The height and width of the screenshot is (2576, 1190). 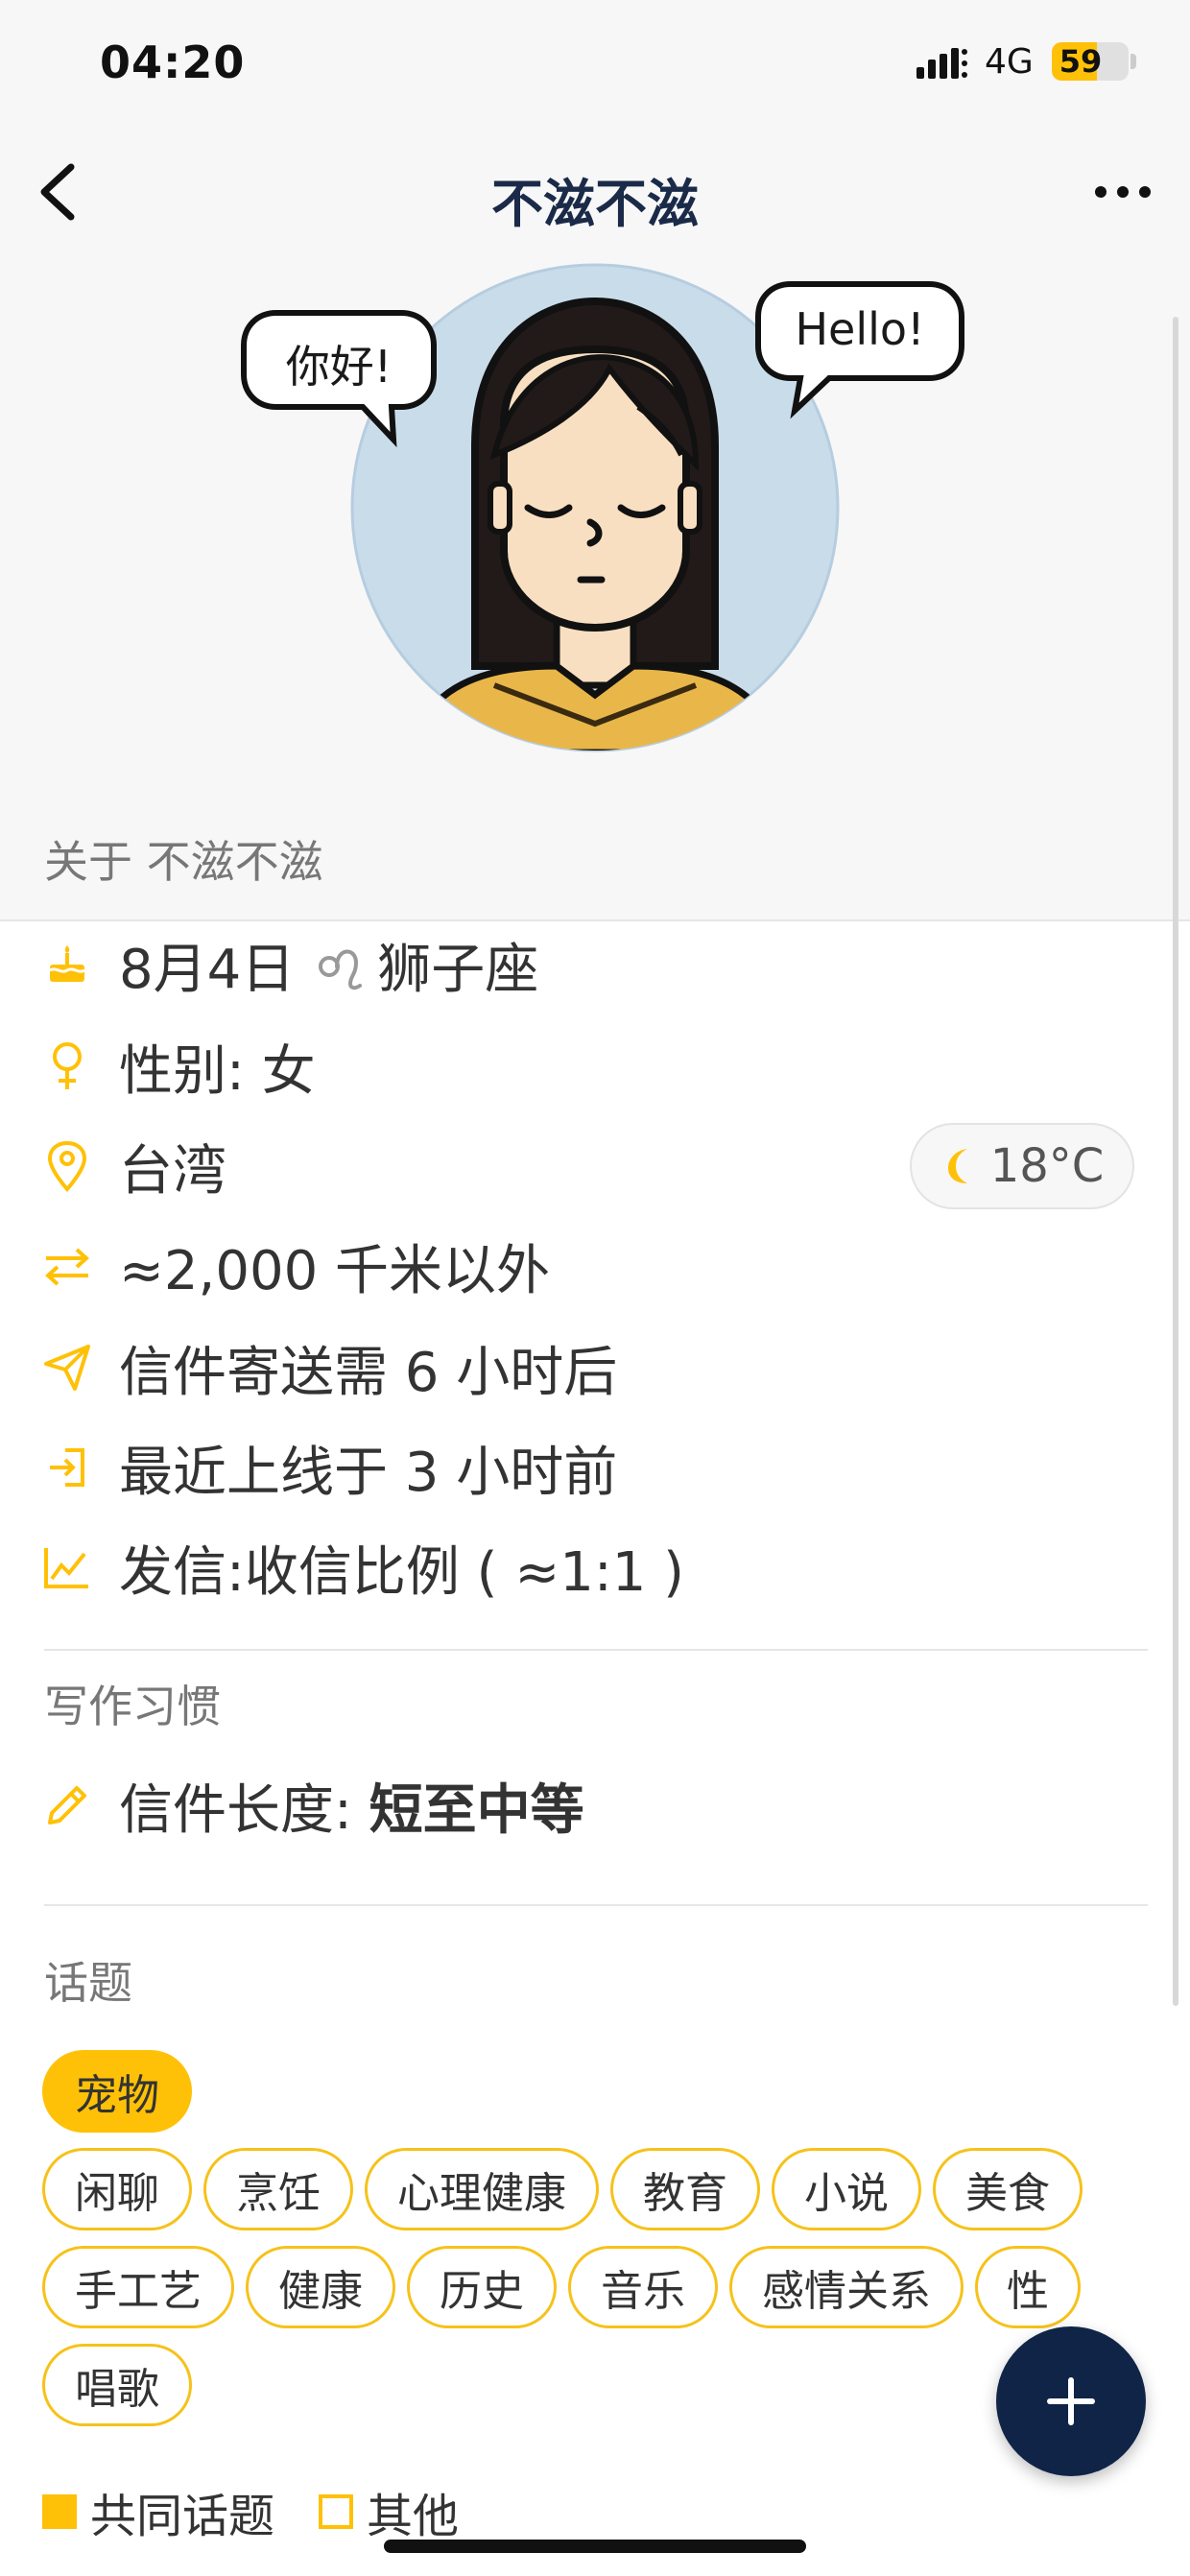 I want to click on topic-tag: 闲聊, so click(x=117, y=2189).